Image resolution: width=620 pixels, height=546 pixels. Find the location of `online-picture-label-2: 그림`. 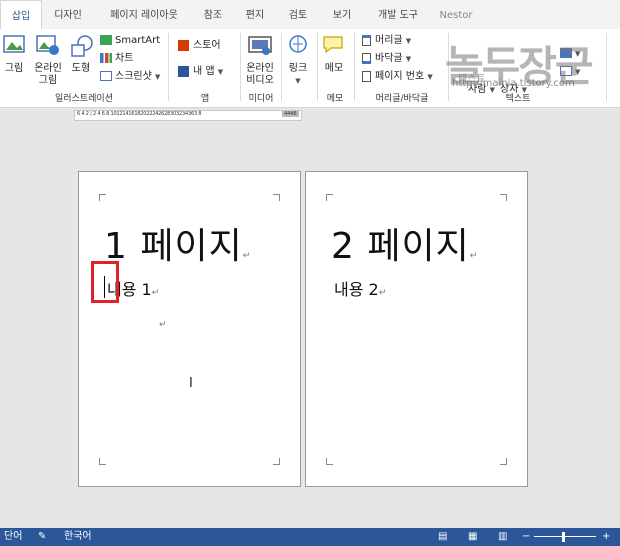

online-picture-label-2: 그림 is located at coordinates (48, 80).